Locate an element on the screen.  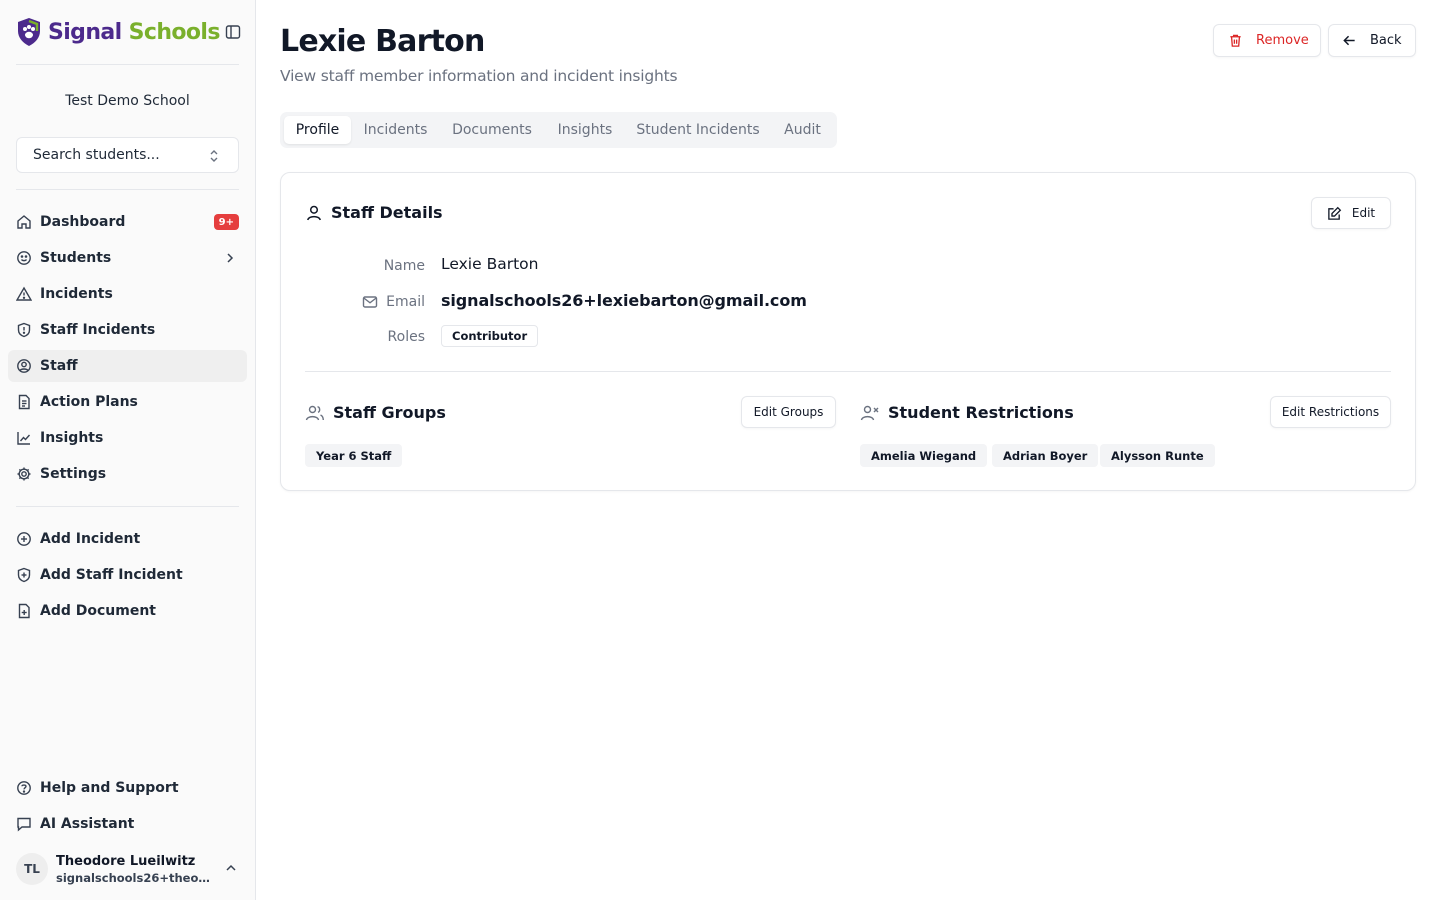
brand-logo: Signal Schools is located at coordinates (118, 32).